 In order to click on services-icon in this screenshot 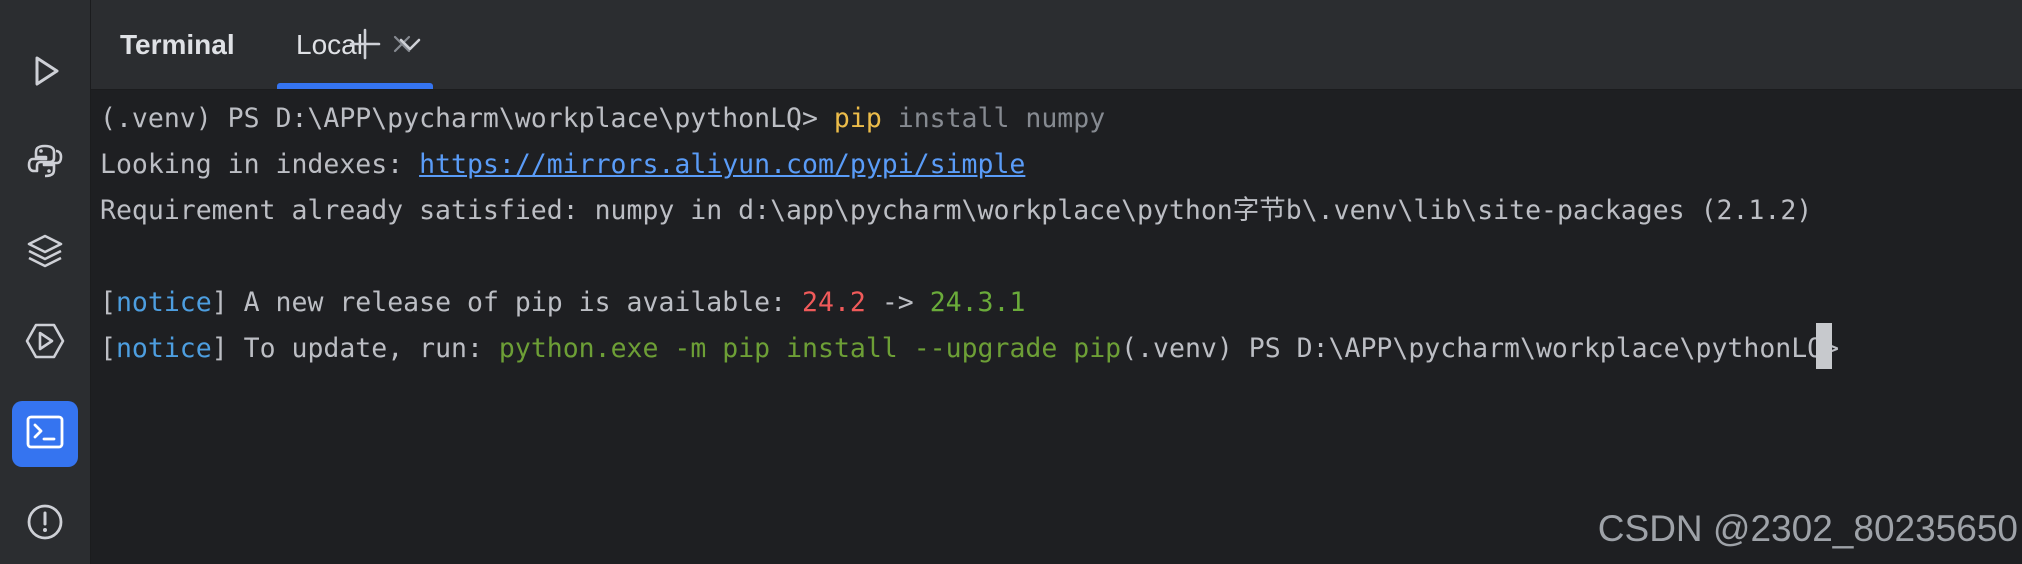, I will do `click(45, 343)`.